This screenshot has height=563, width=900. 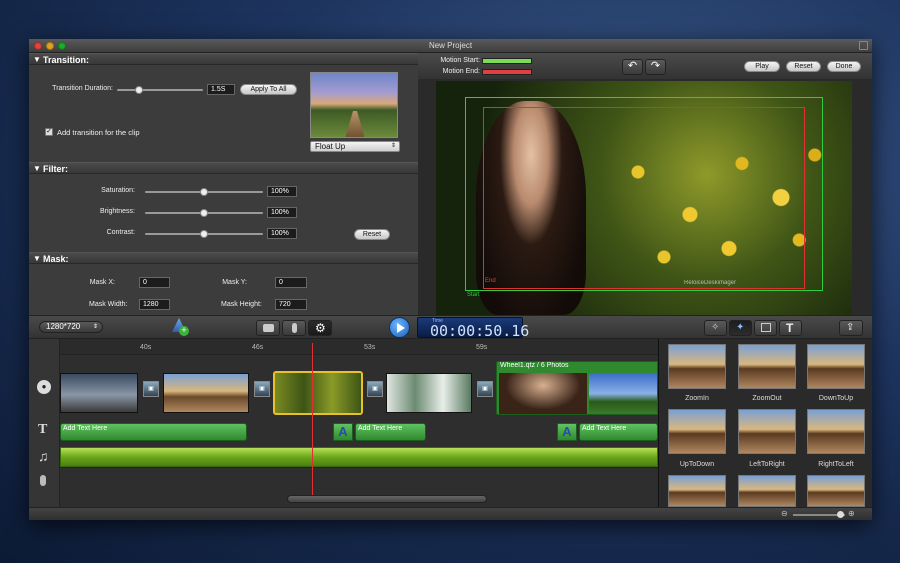 I want to click on record-audio-button, so click(x=294, y=328).